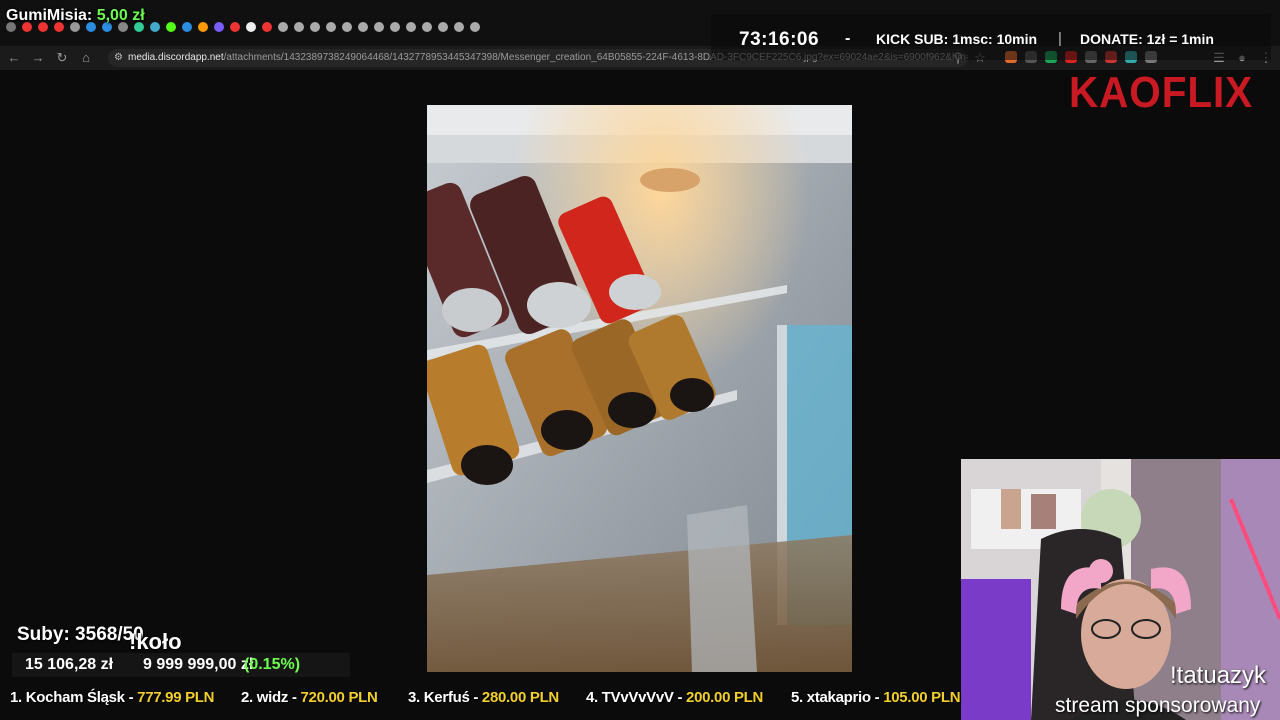 The height and width of the screenshot is (720, 1280). I want to click on ticker-item: 4. TVvVvVvV - 200.00 PLN, so click(674, 697).